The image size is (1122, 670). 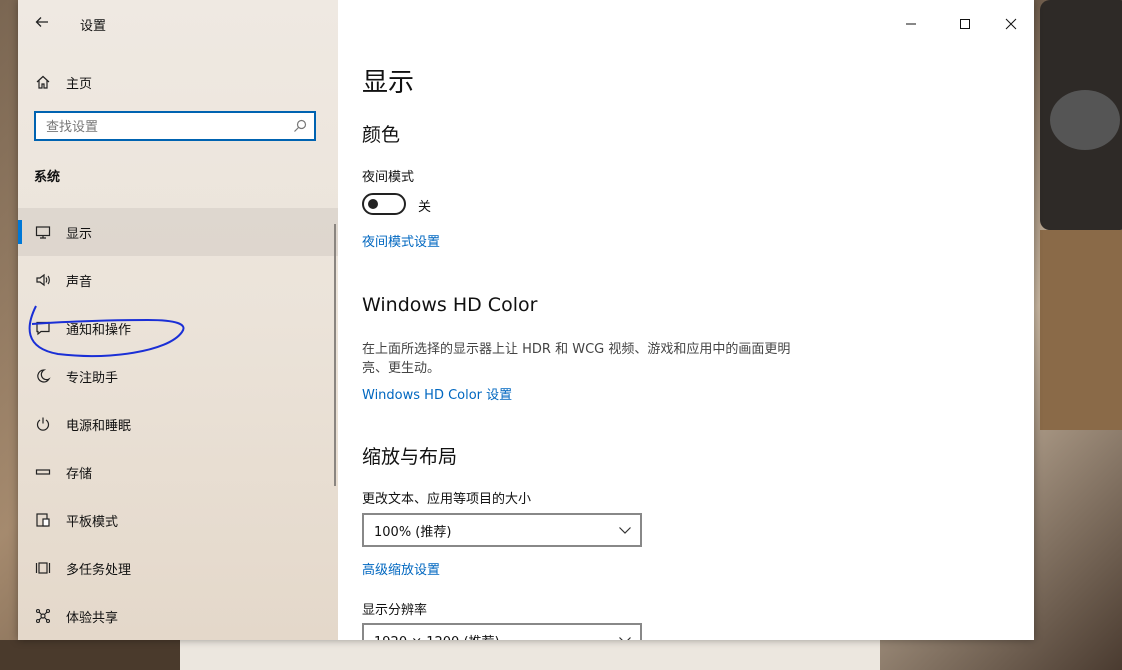 I want to click on power-icon, so click(x=43, y=424).